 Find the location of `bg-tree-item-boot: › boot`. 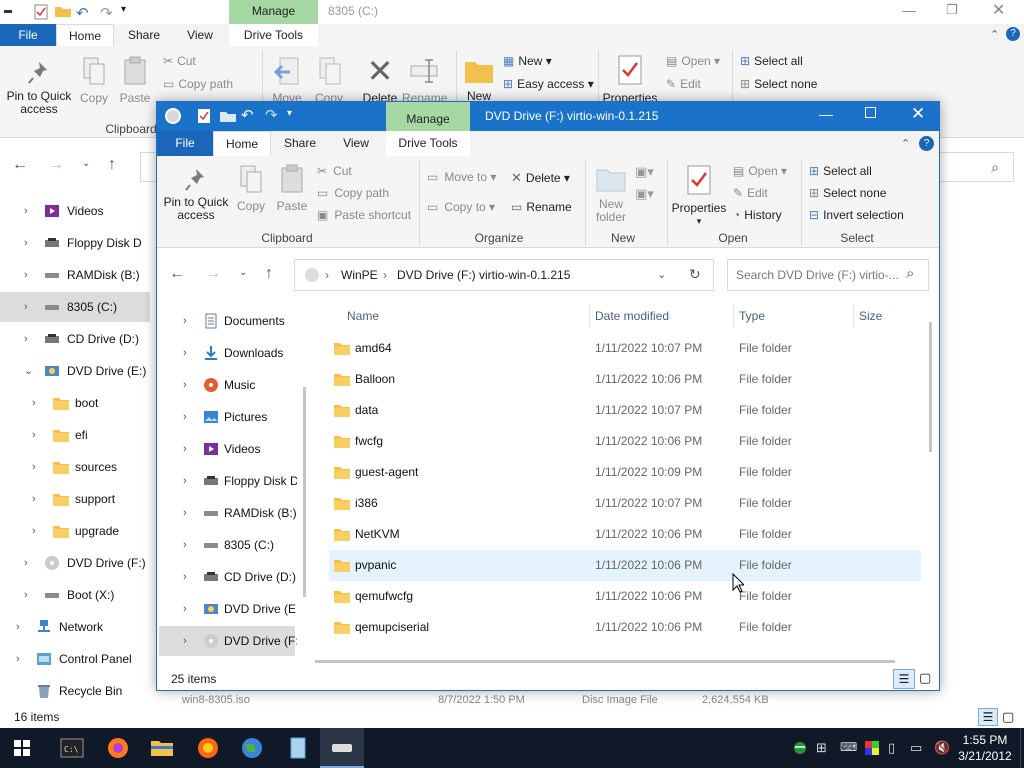

bg-tree-item-boot: › boot is located at coordinates (75, 403).